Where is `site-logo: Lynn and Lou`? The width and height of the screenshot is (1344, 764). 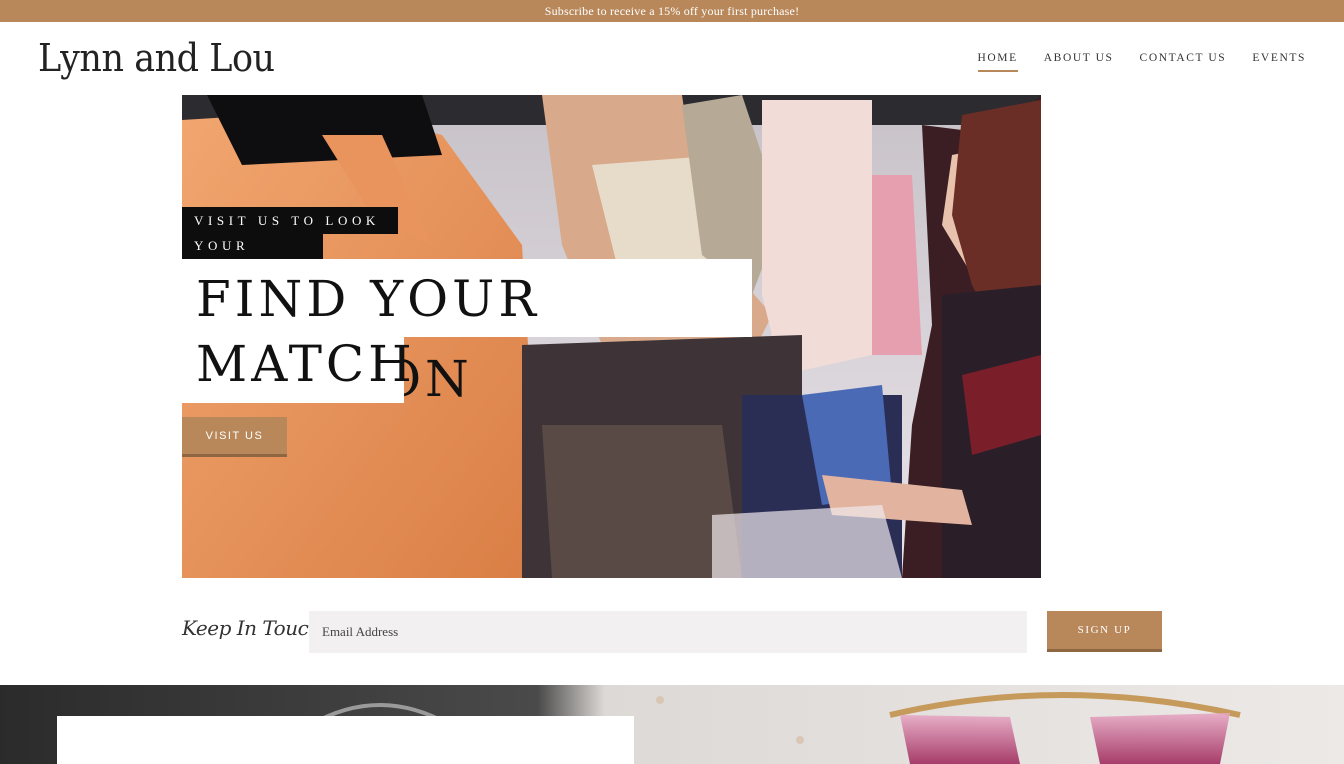
site-logo: Lynn and Lou is located at coordinates (156, 58).